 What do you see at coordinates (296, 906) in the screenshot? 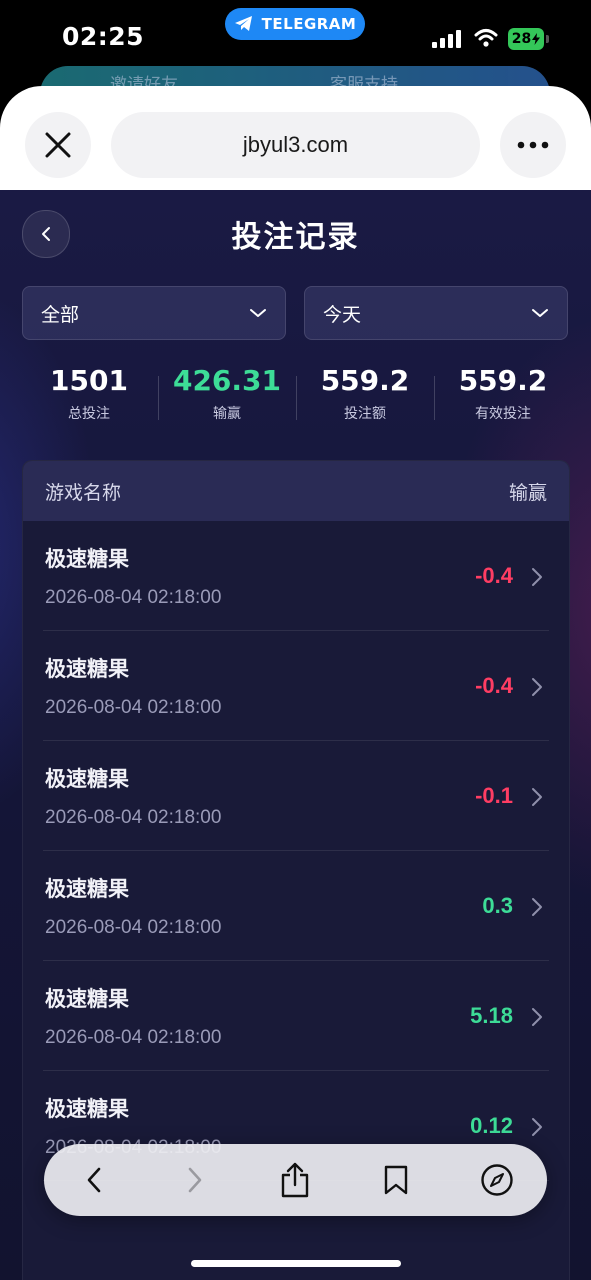
I see `table-row: 极速糖果 2026-08-04 02:18:00 0.3` at bounding box center [296, 906].